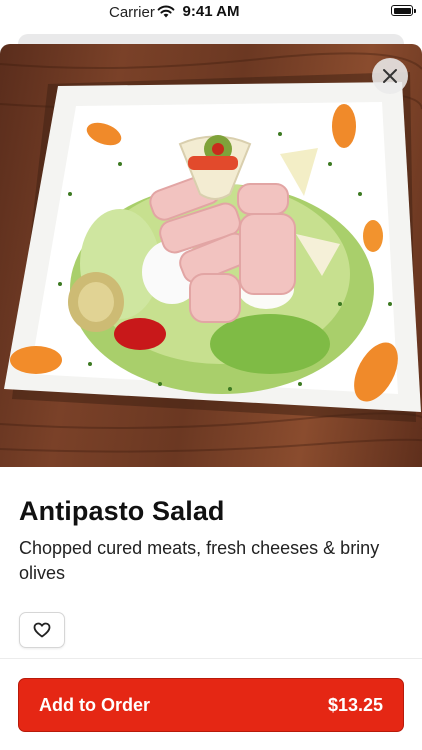 This screenshot has width=422, height=750. I want to click on add-to-order-label: Add to Order, so click(94, 704).